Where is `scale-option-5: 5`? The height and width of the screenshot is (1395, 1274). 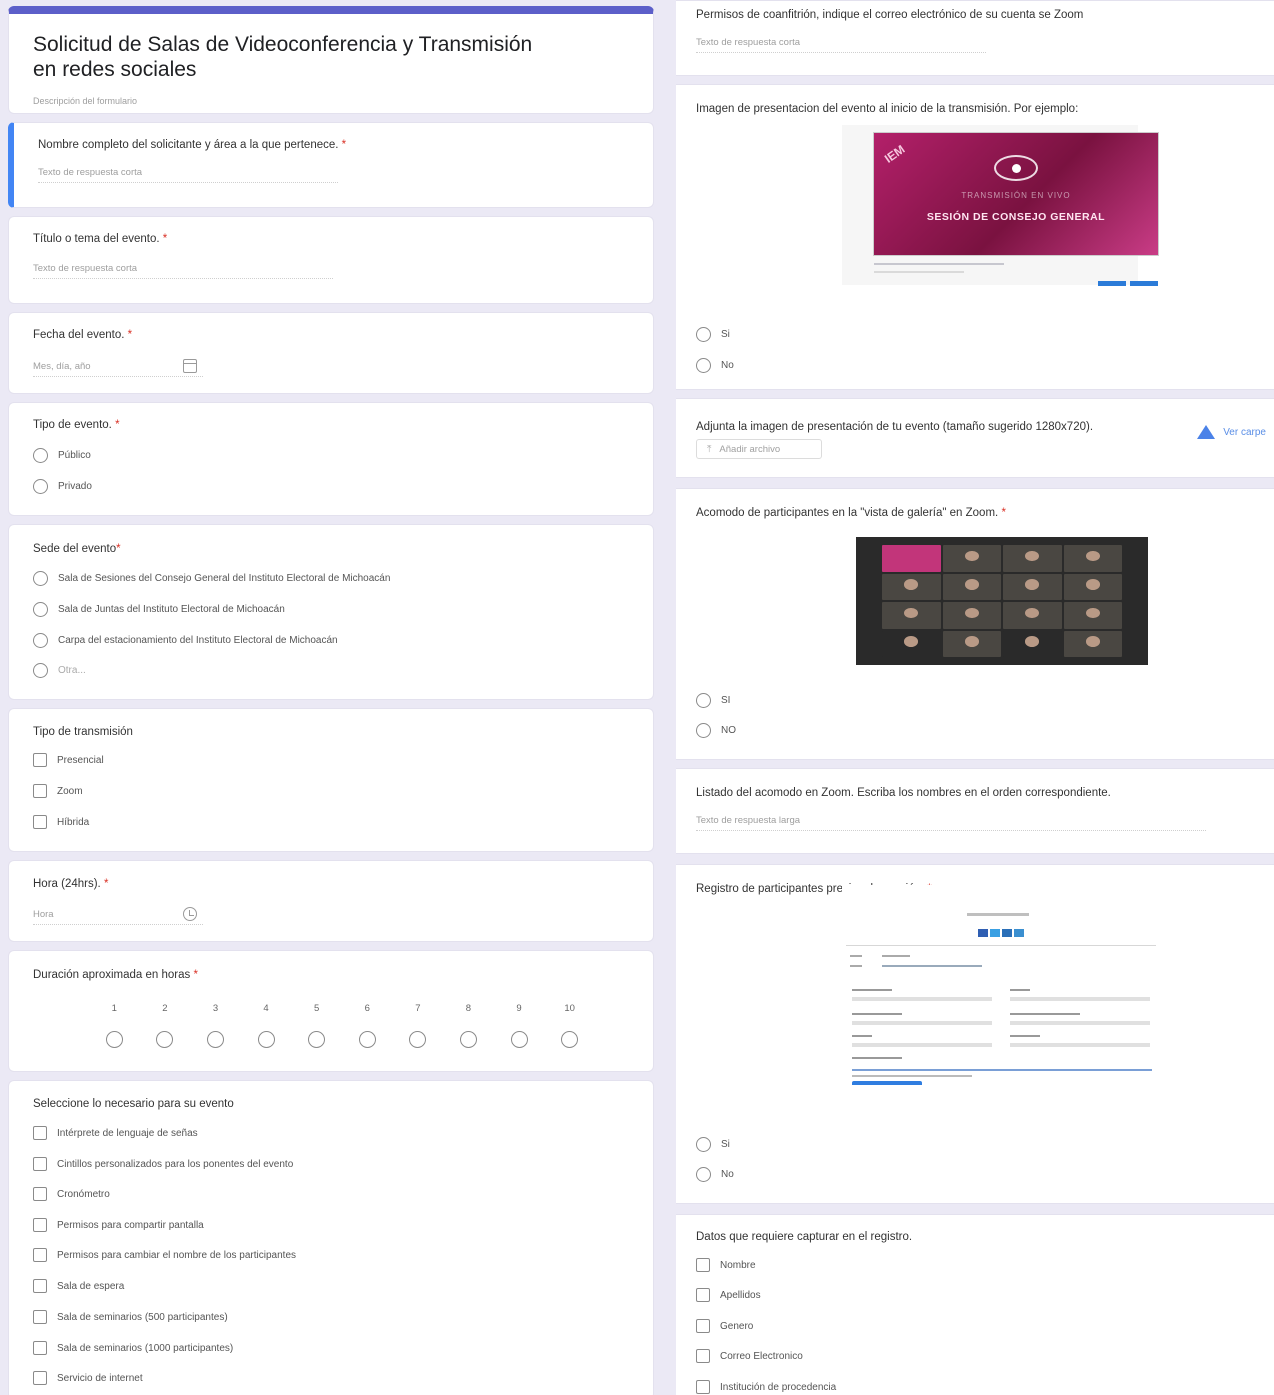
scale-option-5: 5 is located at coordinates (316, 1025).